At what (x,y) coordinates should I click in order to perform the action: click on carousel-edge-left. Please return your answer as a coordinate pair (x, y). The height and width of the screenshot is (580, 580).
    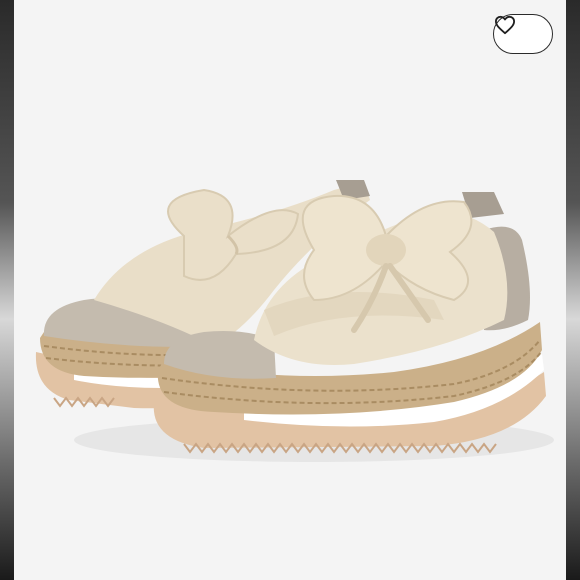
    Looking at the image, I should click on (7, 290).